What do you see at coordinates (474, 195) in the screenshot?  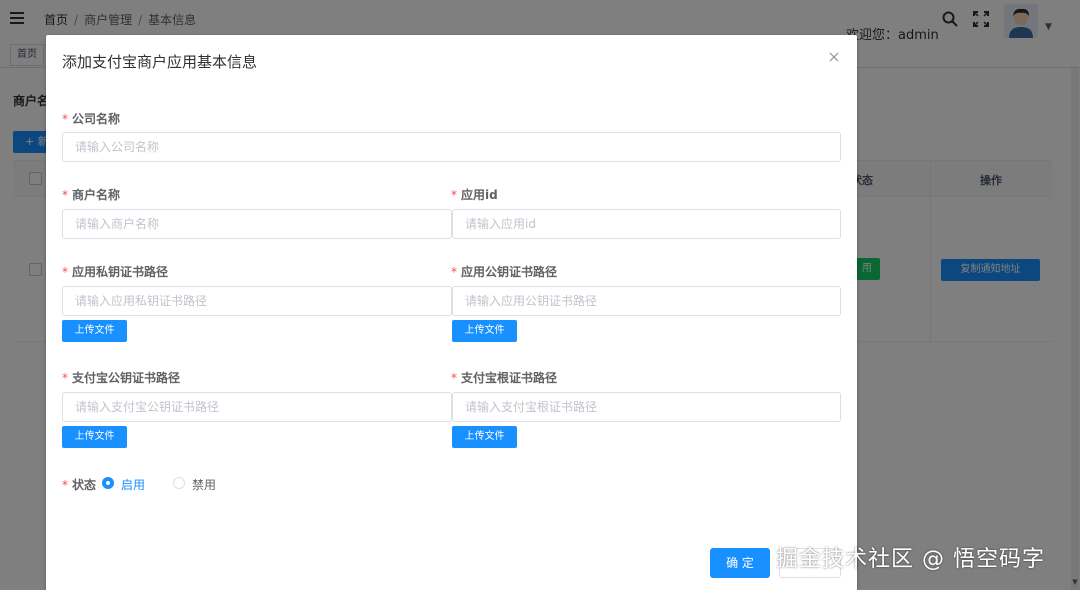 I see `app-id-label: * 应用id` at bounding box center [474, 195].